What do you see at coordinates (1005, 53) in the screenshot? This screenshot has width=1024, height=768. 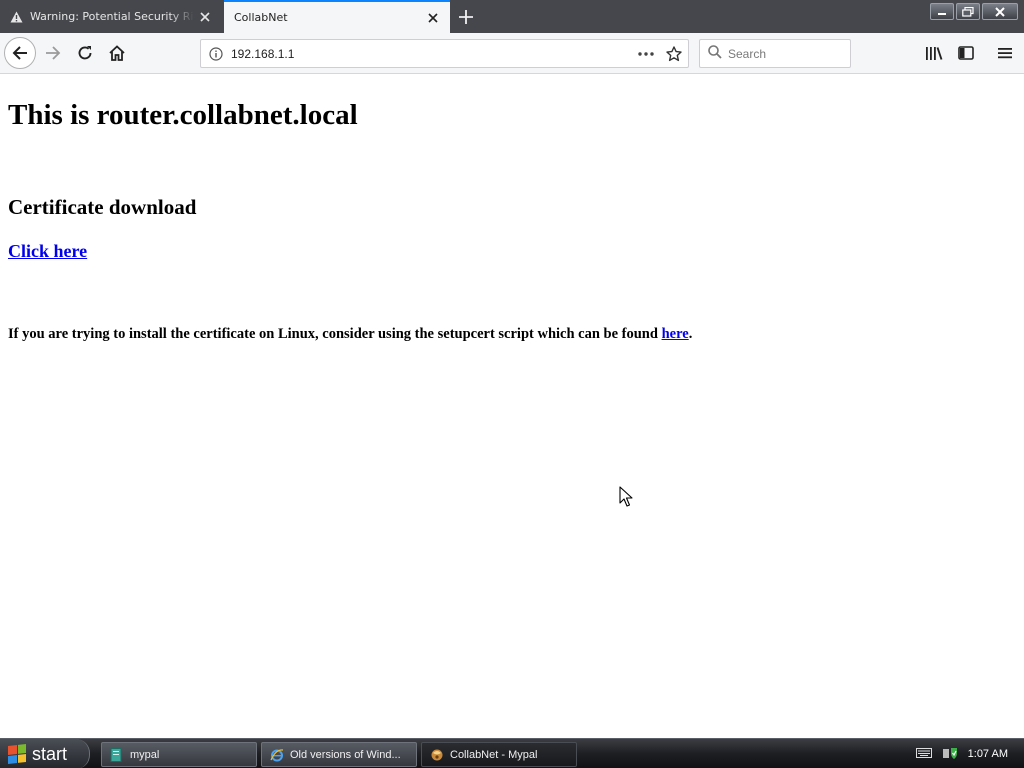 I see `hamburger-menu-icon` at bounding box center [1005, 53].